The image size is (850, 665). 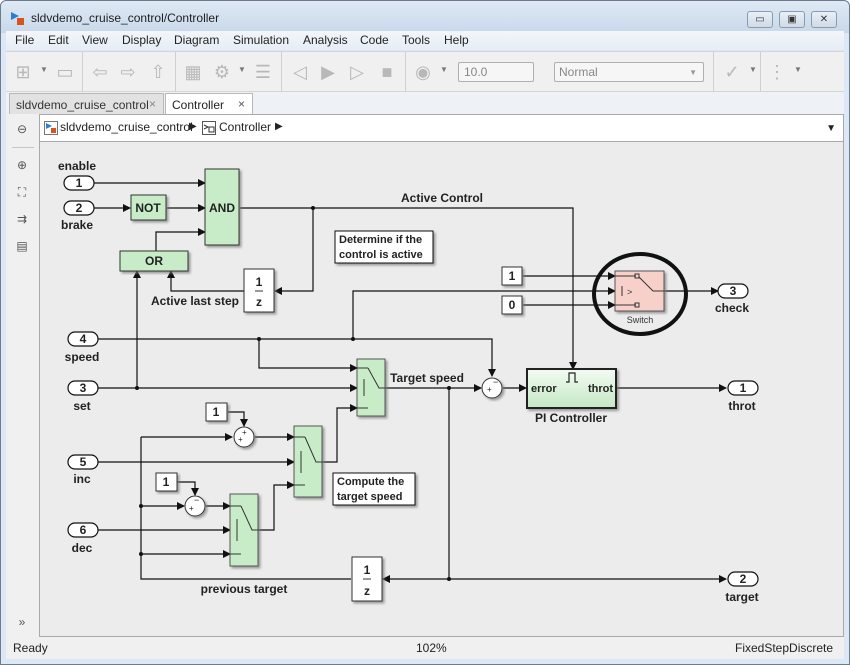 I want to click on new-dropdown-caret: ▼, so click(x=44, y=69).